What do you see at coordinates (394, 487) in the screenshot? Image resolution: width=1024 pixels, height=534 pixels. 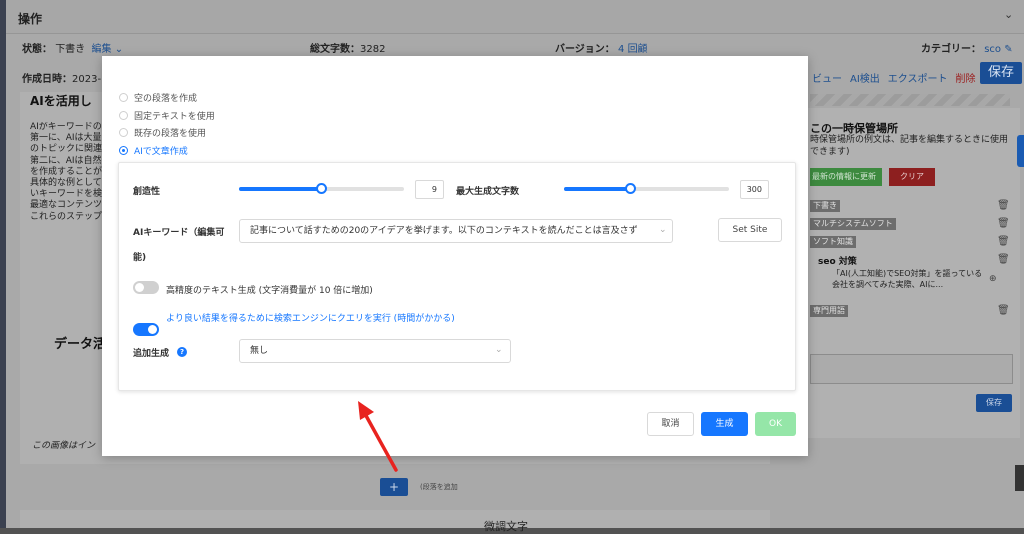 I see `add-paragraph-button: +` at bounding box center [394, 487].